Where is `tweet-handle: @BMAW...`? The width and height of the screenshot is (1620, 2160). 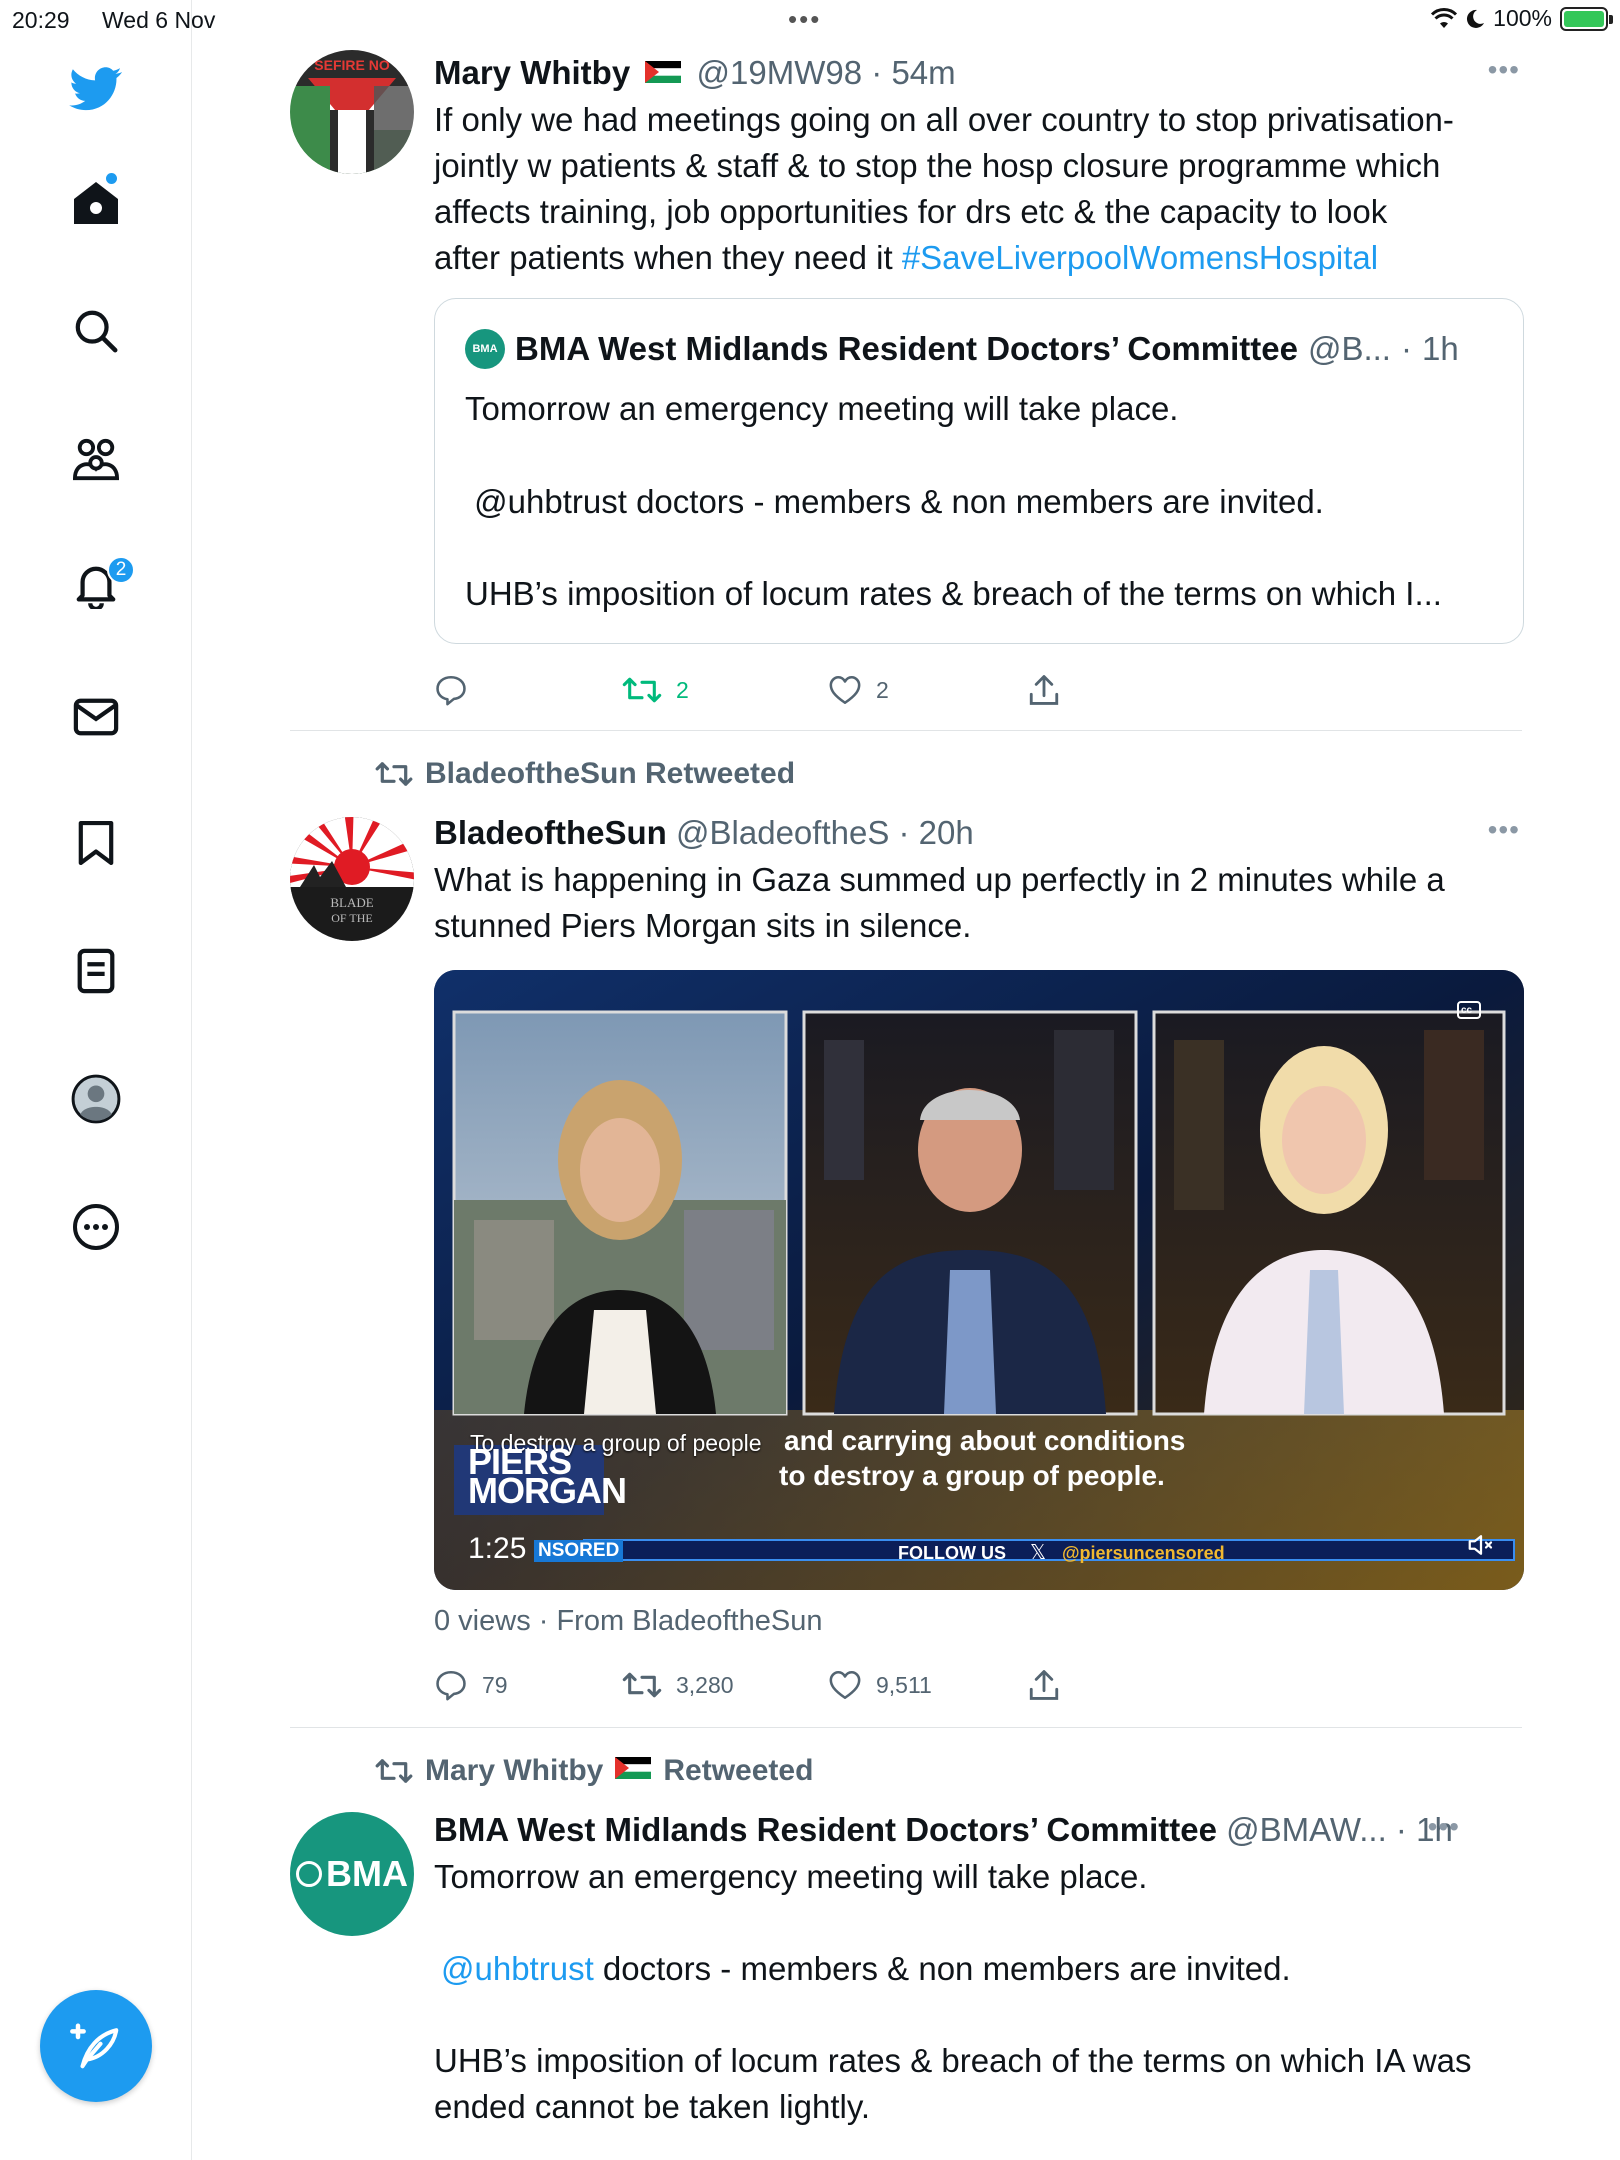 tweet-handle: @BMAW... is located at coordinates (1306, 1829).